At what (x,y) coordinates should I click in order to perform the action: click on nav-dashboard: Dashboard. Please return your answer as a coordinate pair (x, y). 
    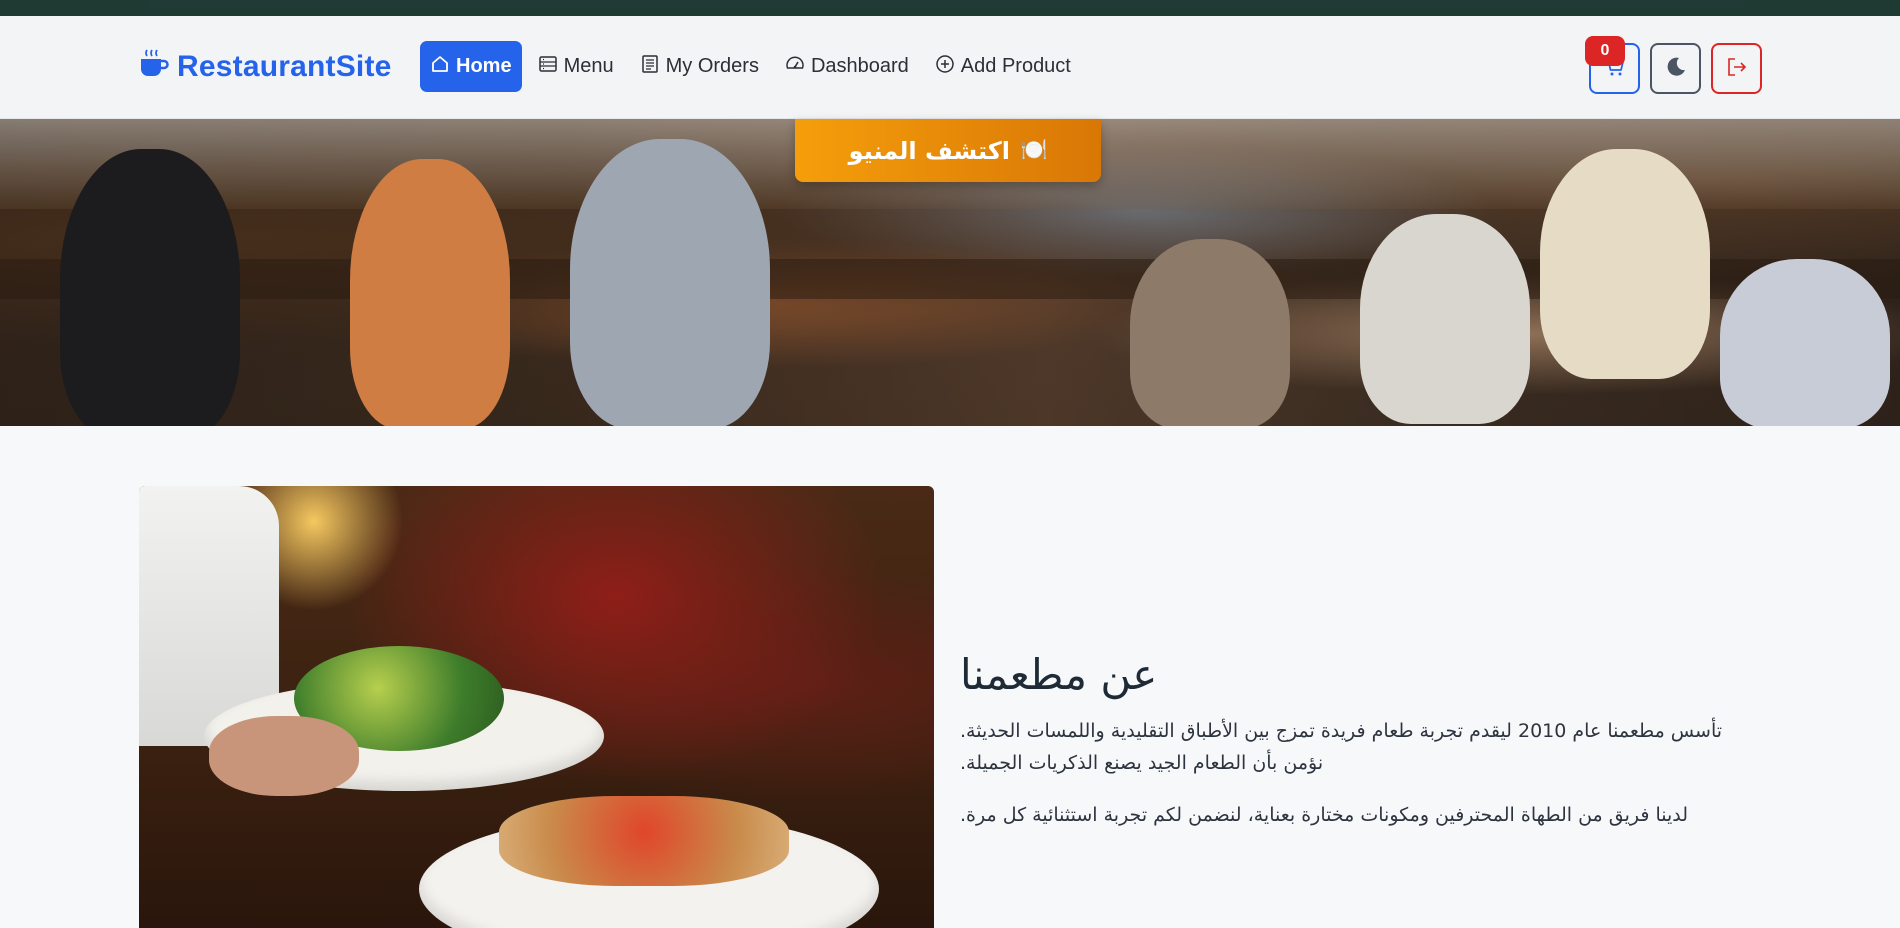
    Looking at the image, I should click on (847, 66).